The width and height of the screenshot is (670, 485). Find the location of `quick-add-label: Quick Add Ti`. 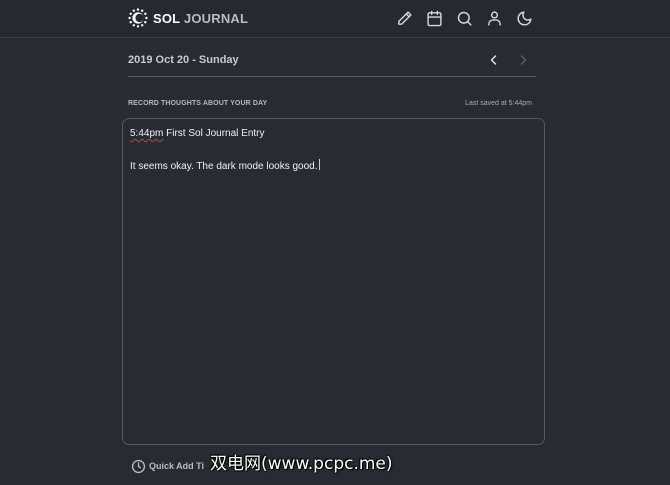

quick-add-label: Quick Add Ti is located at coordinates (177, 466).